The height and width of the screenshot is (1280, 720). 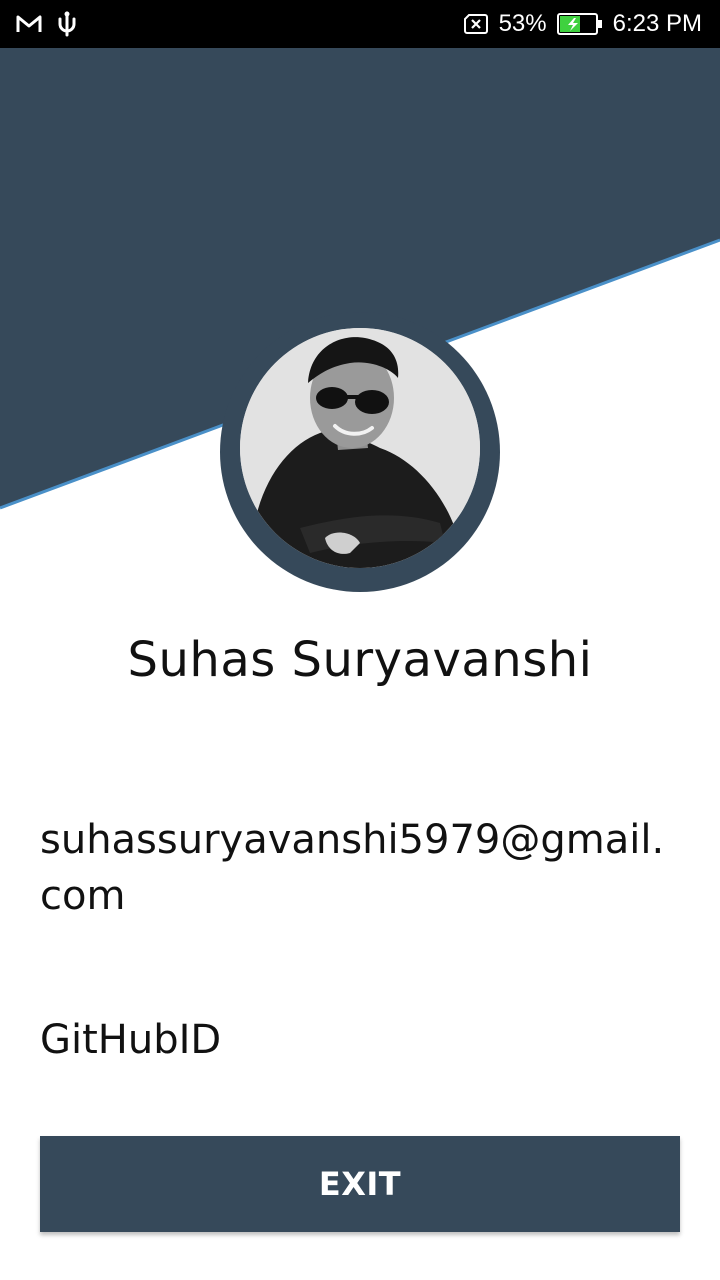 What do you see at coordinates (67, 24) in the screenshot?
I see `usb-icon` at bounding box center [67, 24].